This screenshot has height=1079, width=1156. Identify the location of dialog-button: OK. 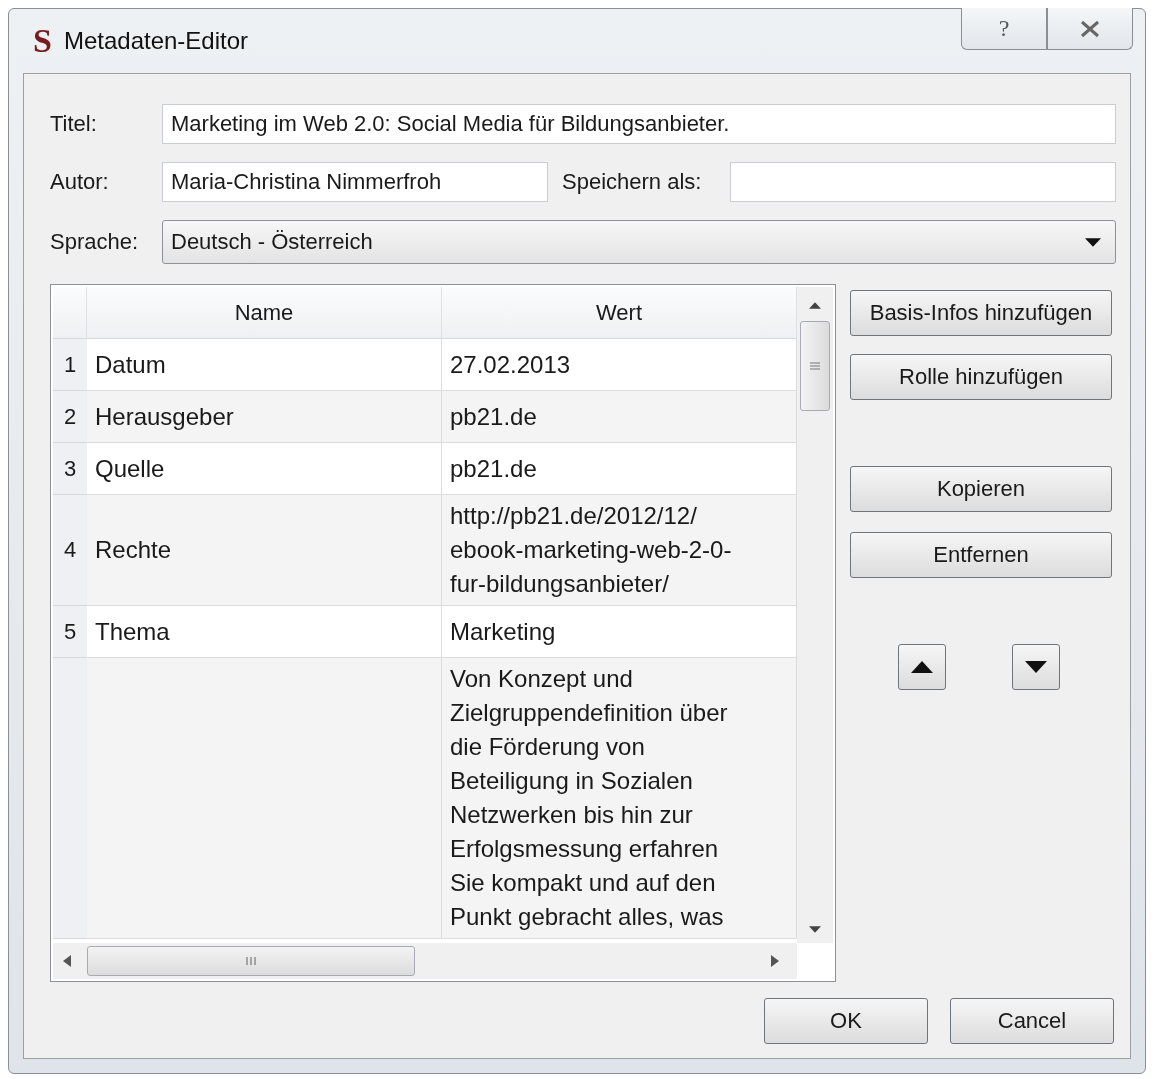
(846, 1021).